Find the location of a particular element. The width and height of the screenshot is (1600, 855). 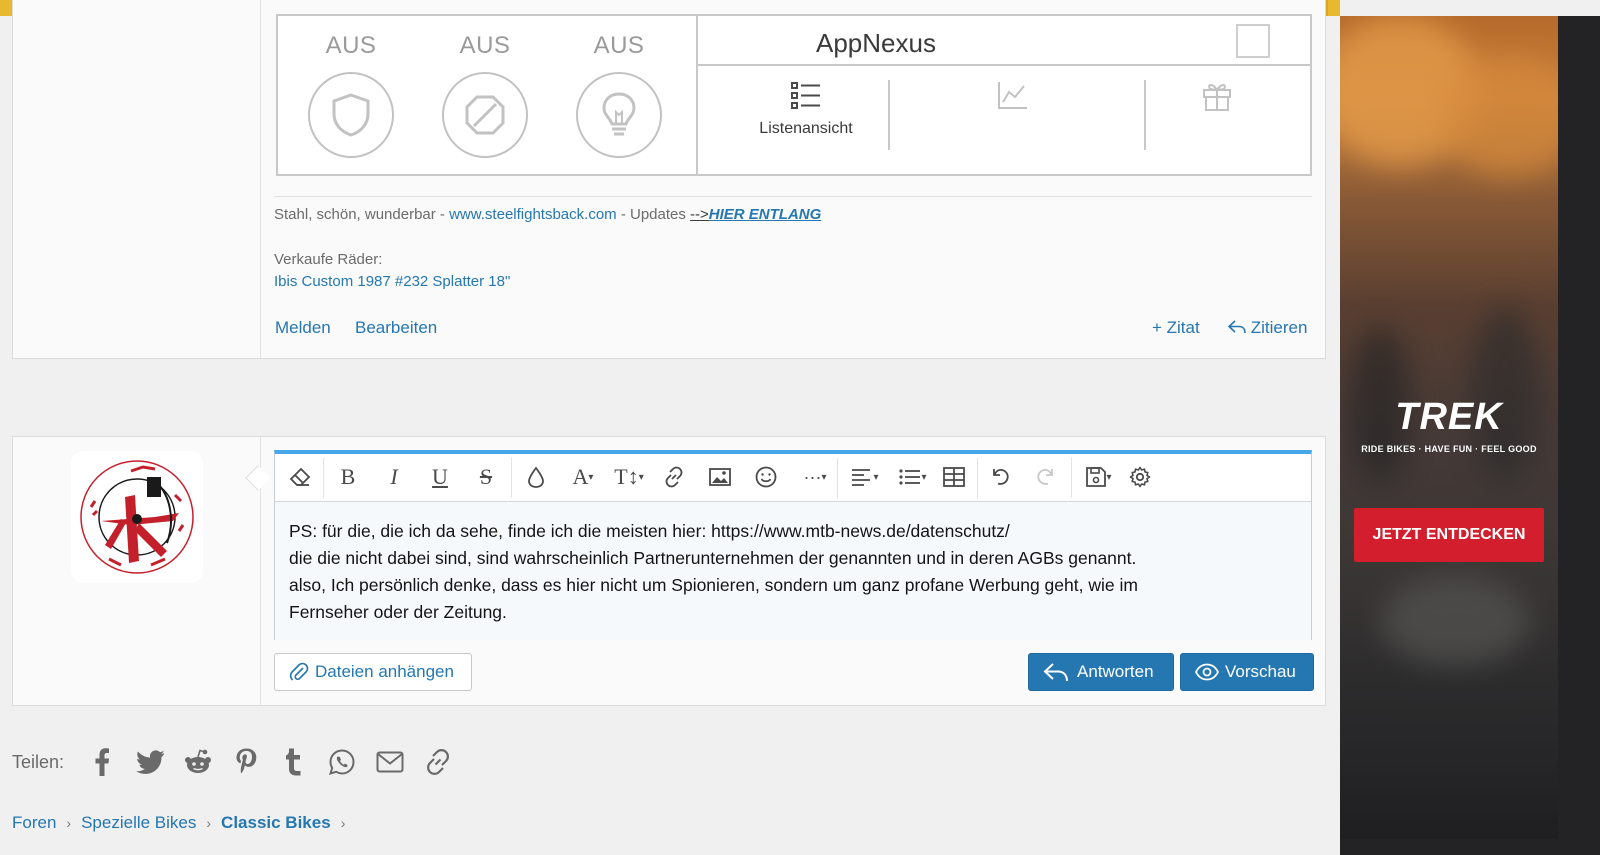

settings-icon is located at coordinates (1140, 477).